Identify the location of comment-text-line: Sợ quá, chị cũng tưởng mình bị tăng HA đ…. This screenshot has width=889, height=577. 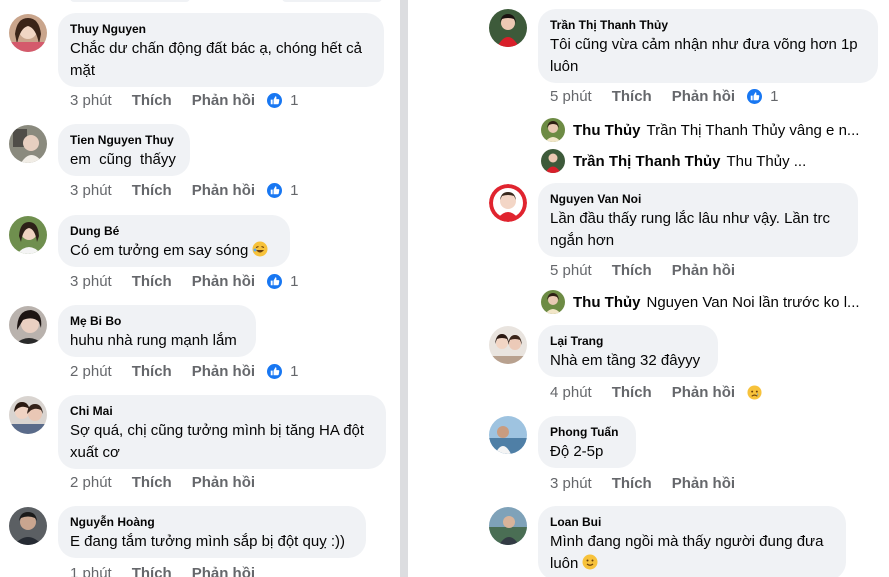
(217, 430).